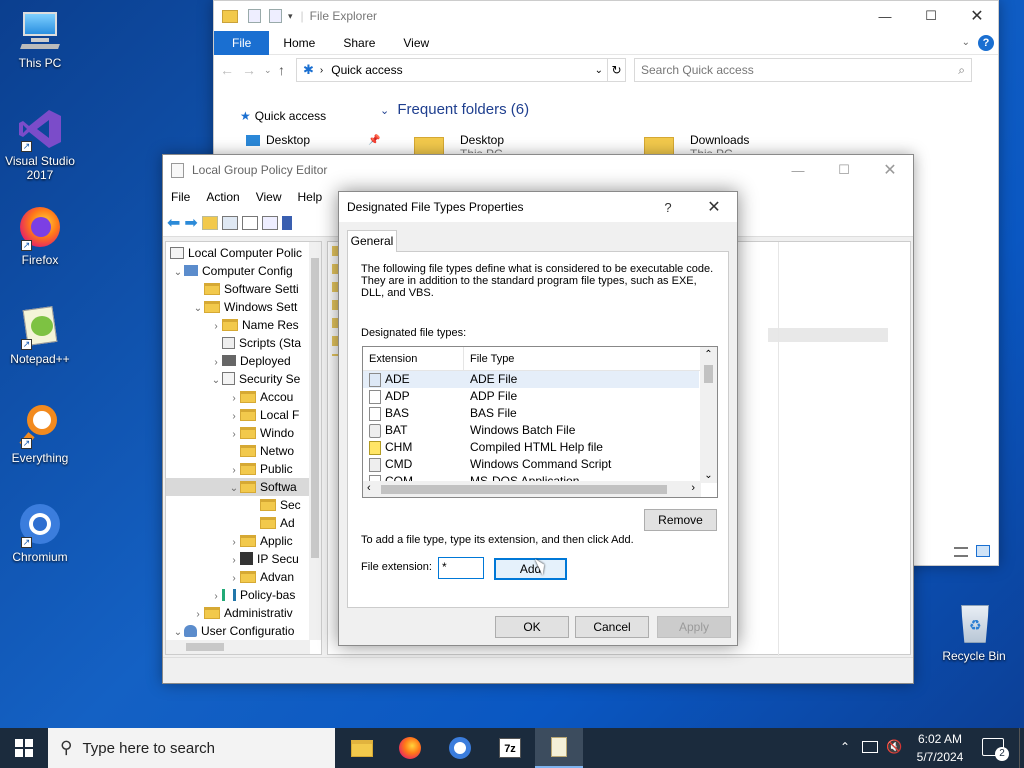  Describe the element at coordinates (275, 16) in the screenshot. I see `new-folder-icon` at that location.